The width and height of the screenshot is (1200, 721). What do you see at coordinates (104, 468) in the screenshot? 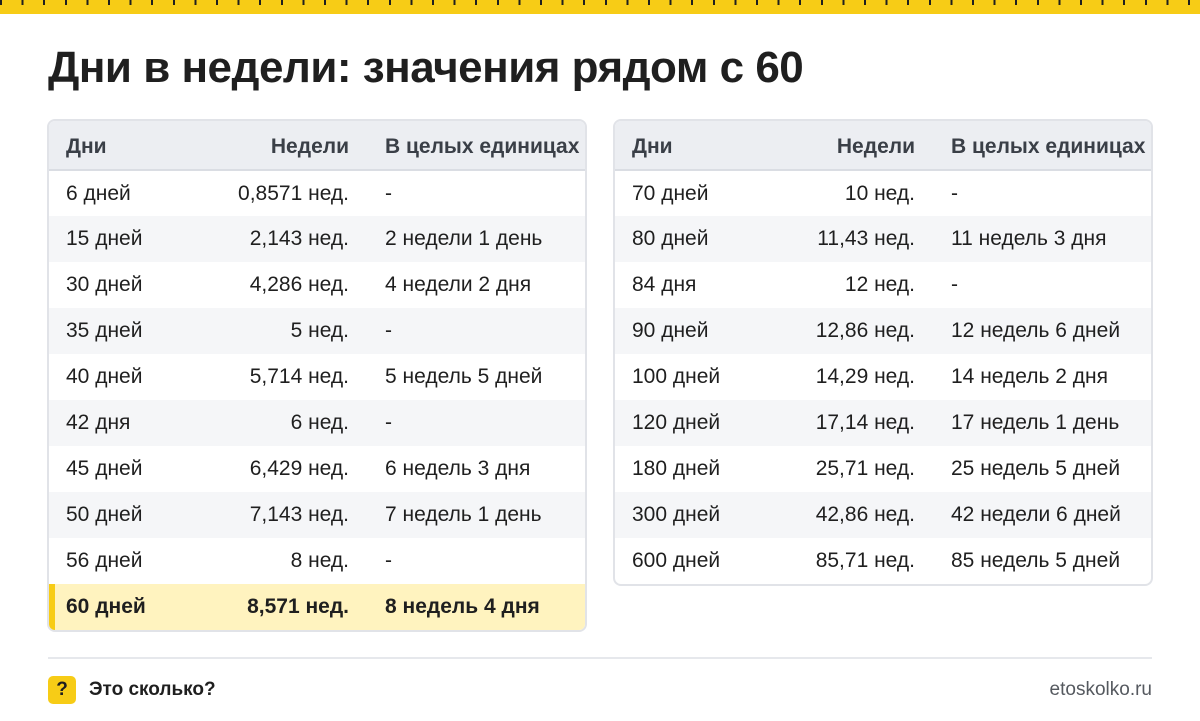
I see `days-cell: 45 дней` at bounding box center [104, 468].